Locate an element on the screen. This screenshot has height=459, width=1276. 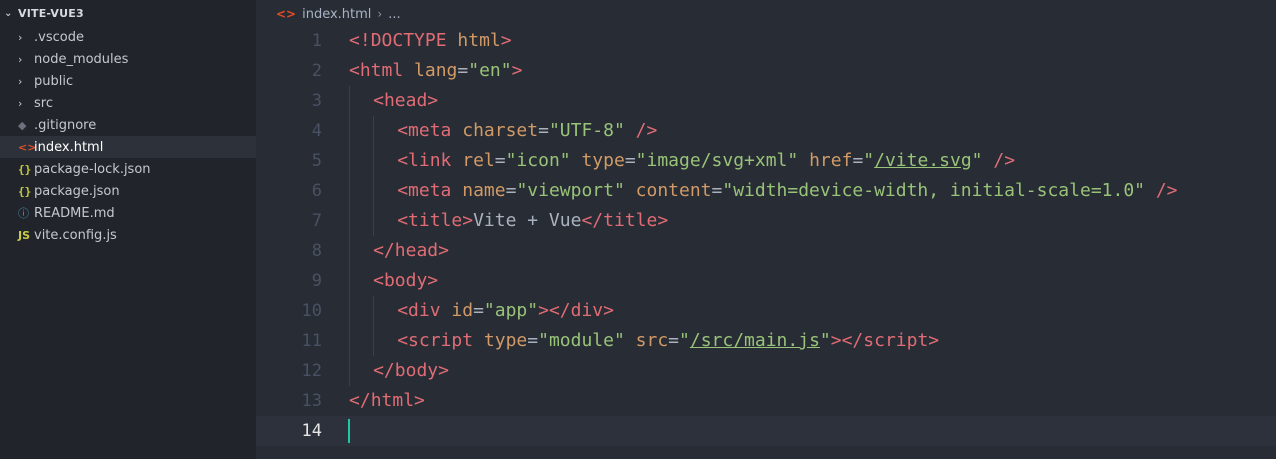
line-content: <head> is located at coordinates (405, 101).